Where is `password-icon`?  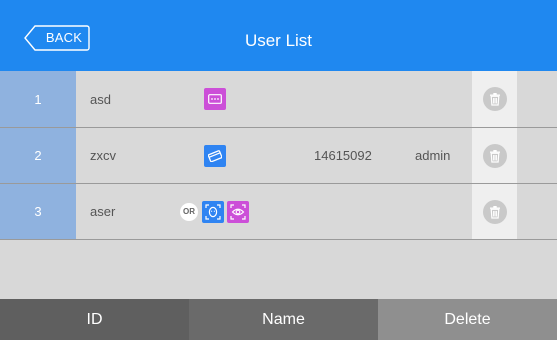 password-icon is located at coordinates (215, 99).